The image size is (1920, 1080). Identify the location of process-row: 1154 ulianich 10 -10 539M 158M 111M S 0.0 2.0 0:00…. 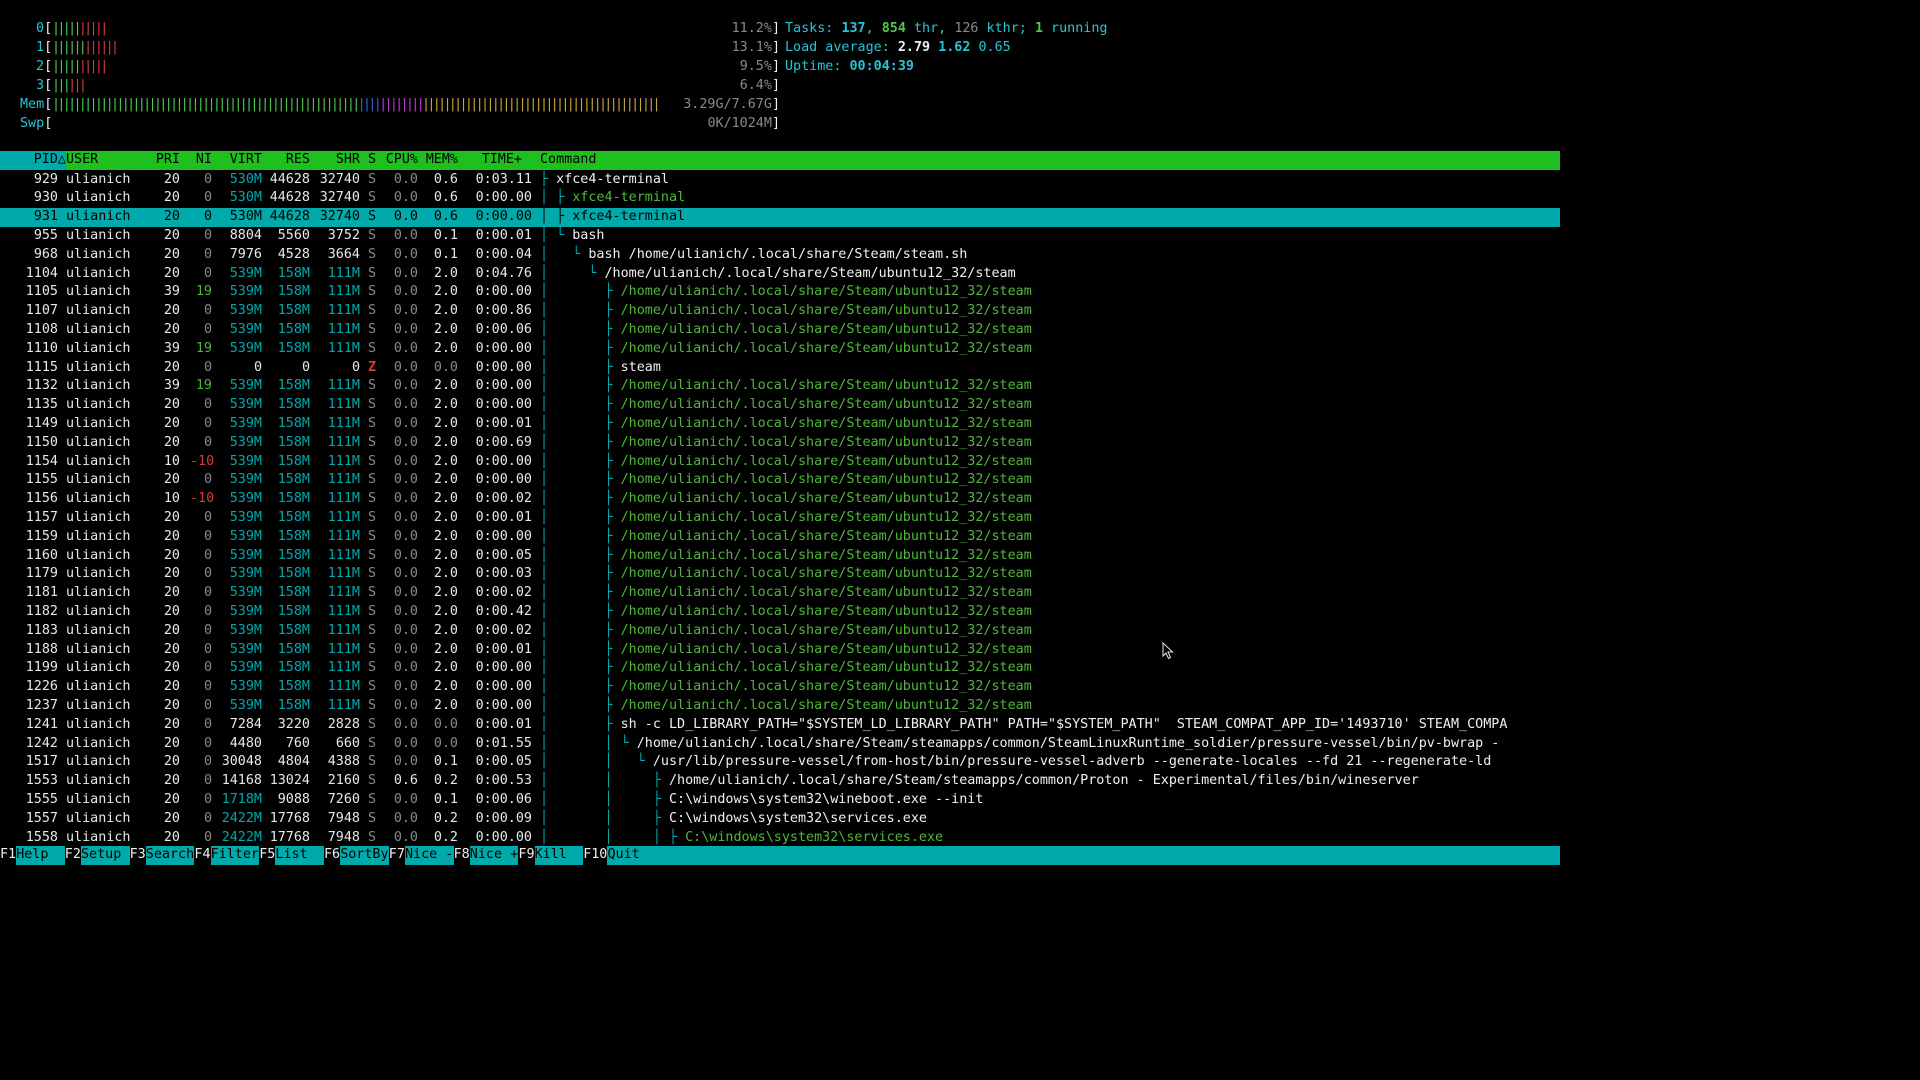
(780, 462).